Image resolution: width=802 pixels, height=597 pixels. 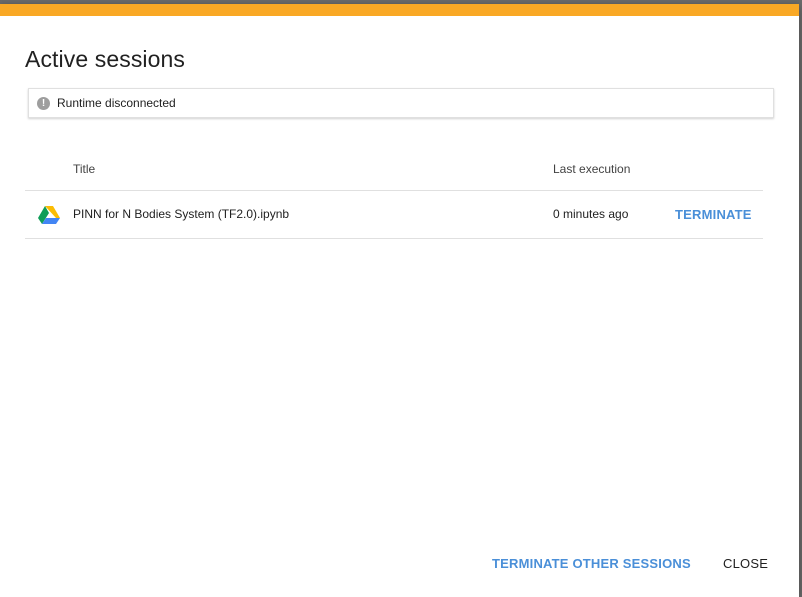 I want to click on column-header-title: Title, so click(x=84, y=169).